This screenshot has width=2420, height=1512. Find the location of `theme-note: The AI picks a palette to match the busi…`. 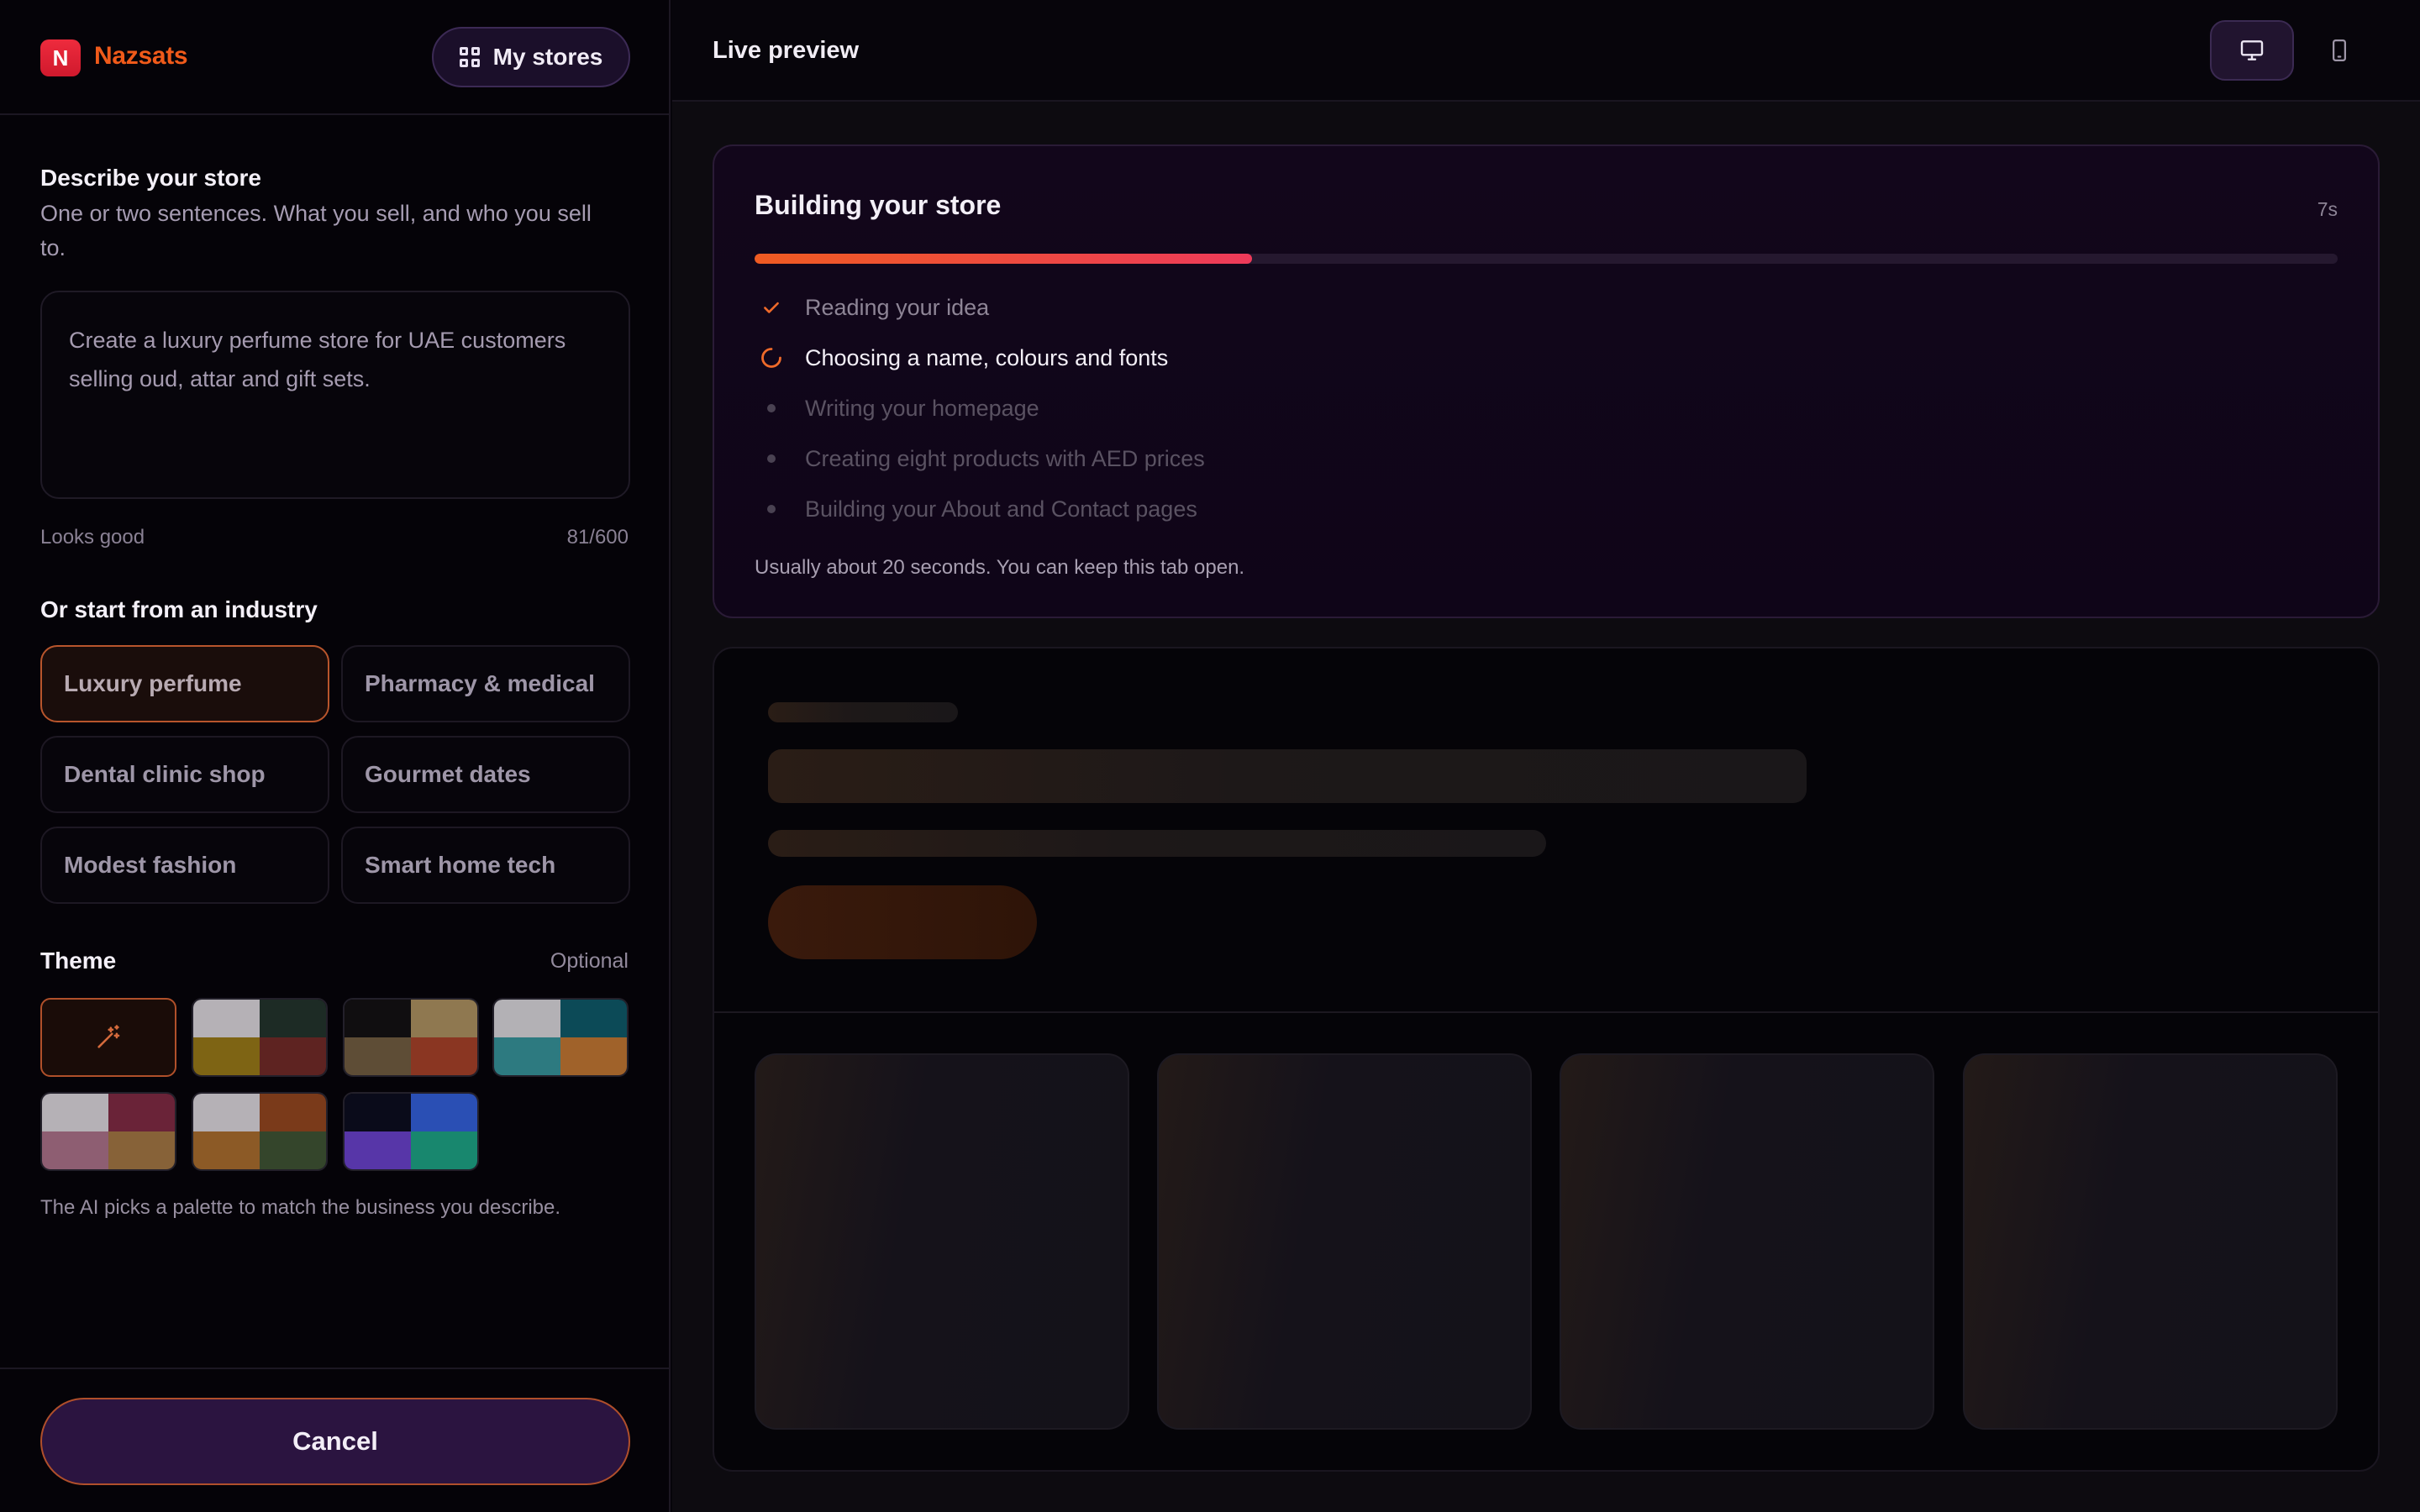

theme-note: The AI picks a palette to match the busi… is located at coordinates (300, 1207).